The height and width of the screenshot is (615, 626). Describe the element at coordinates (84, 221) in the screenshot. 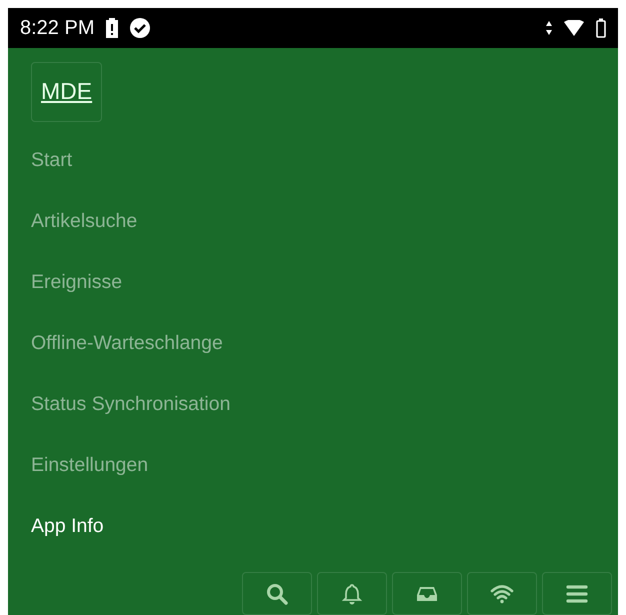

I see `menu-item: Artikelsuche` at that location.